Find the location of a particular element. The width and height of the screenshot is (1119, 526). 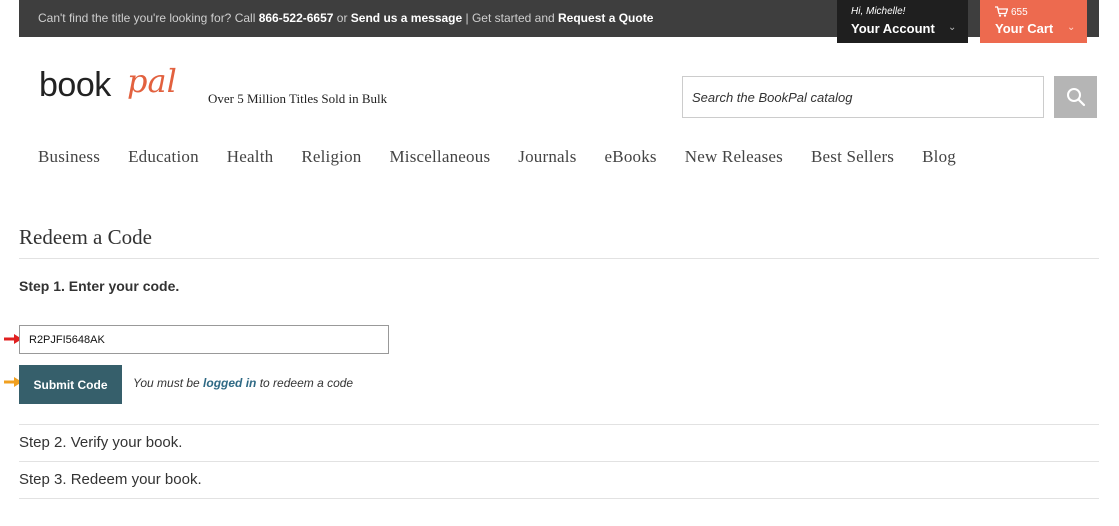

nav-item-best-sellers: Best Sellers is located at coordinates (852, 158).